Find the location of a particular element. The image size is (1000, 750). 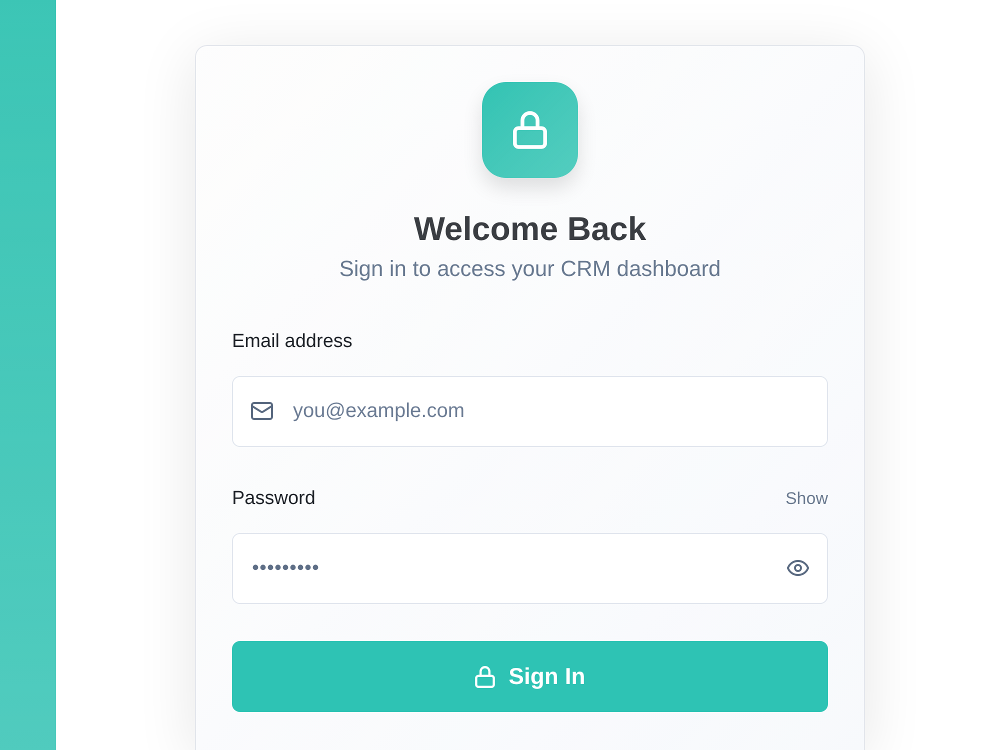

mail-icon is located at coordinates (262, 411).